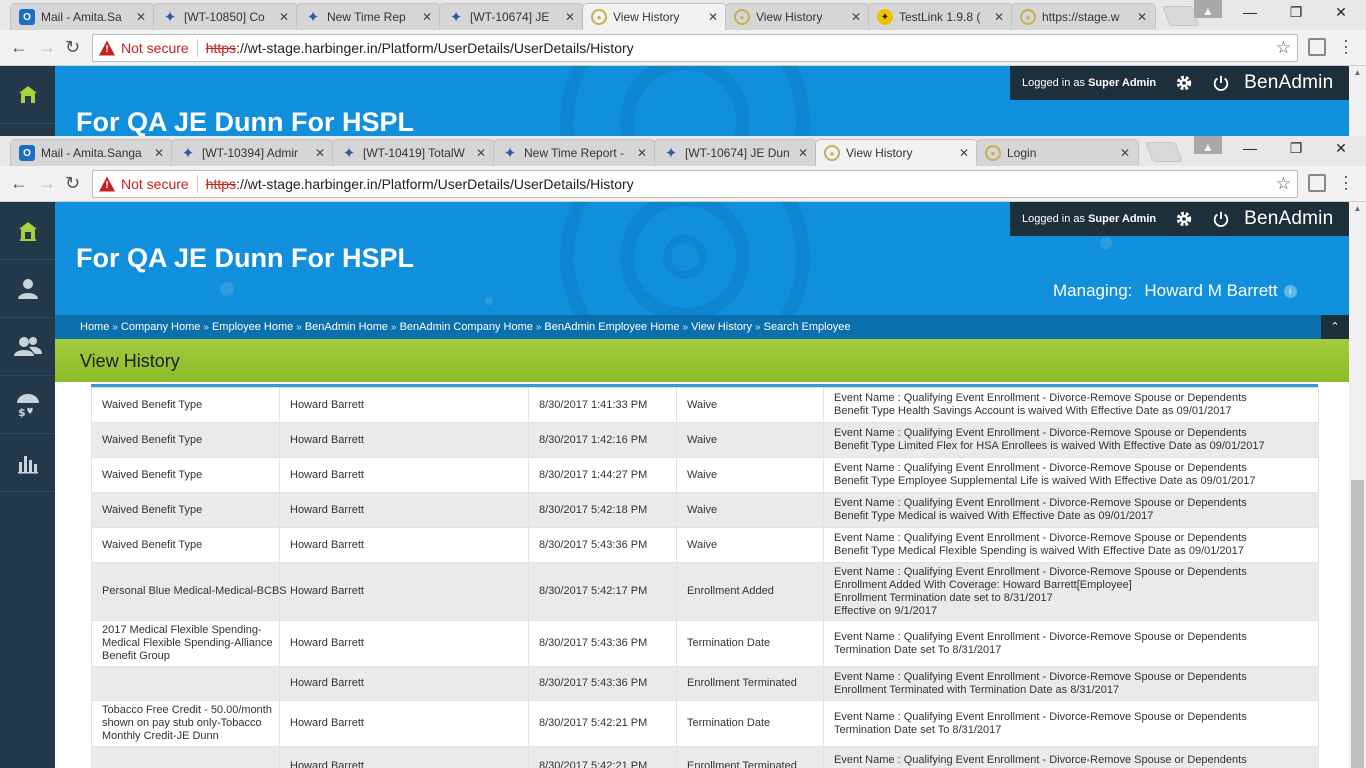 The height and width of the screenshot is (768, 1366). Describe the element at coordinates (750, 591) in the screenshot. I see `cell-action: Enrollment Added` at that location.